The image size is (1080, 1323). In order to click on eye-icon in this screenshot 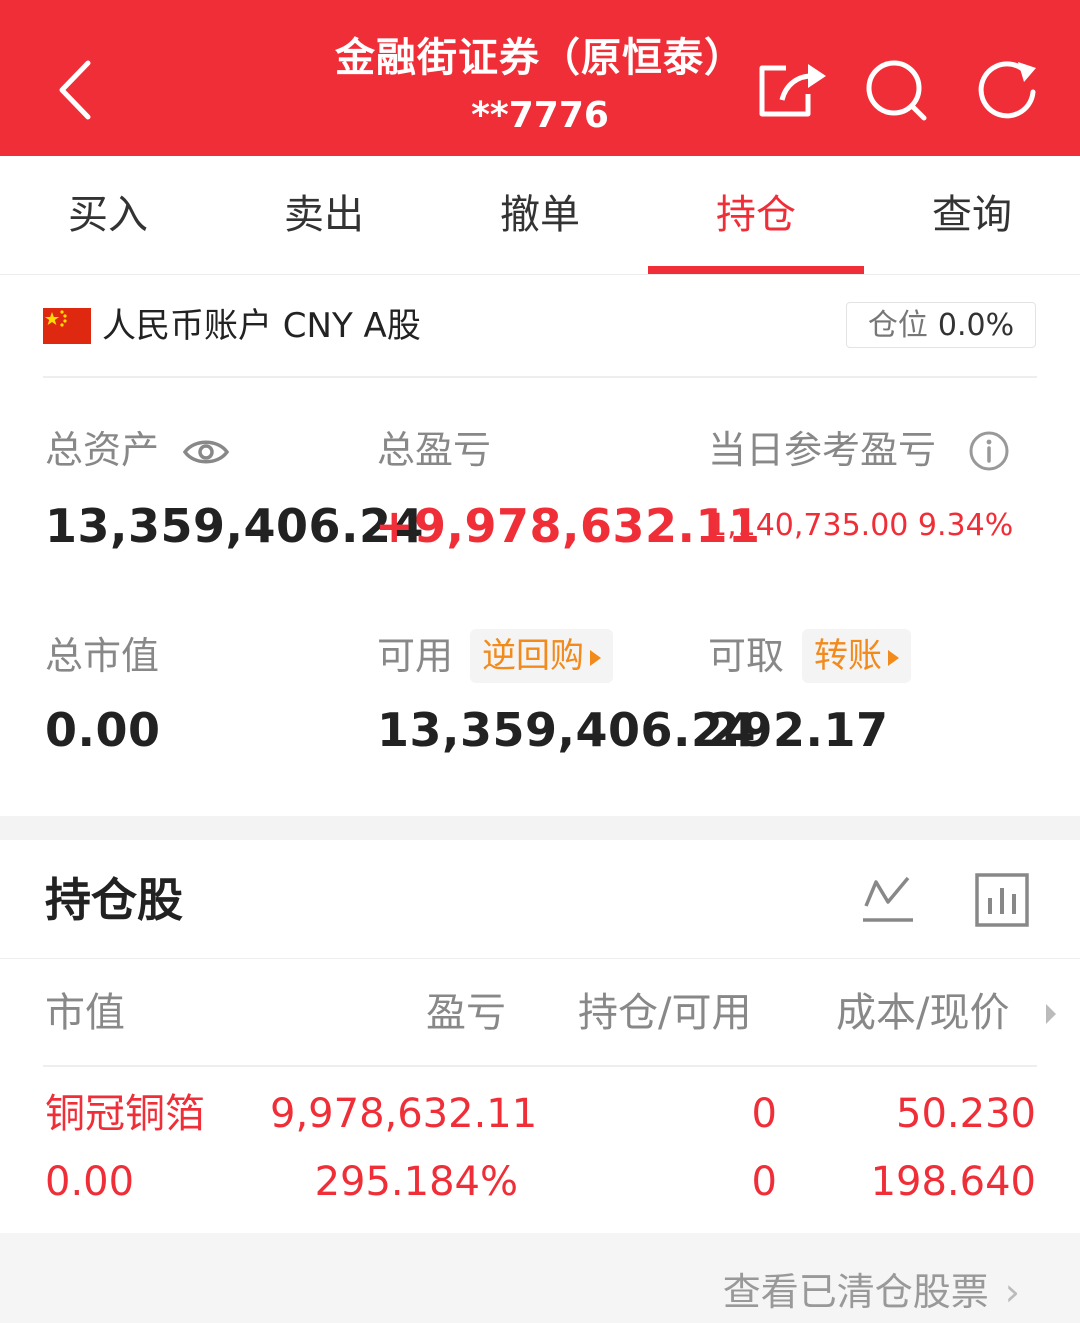, I will do `click(206, 452)`.